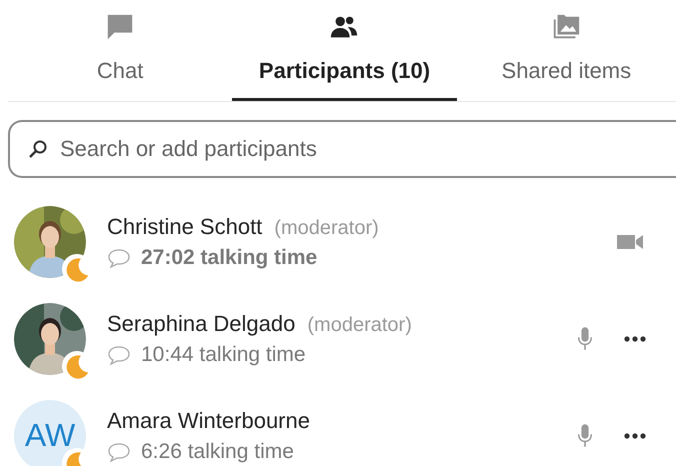 This screenshot has width=676, height=466. Describe the element at coordinates (201, 323) in the screenshot. I see `participant-name: Seraphina Delgado` at that location.